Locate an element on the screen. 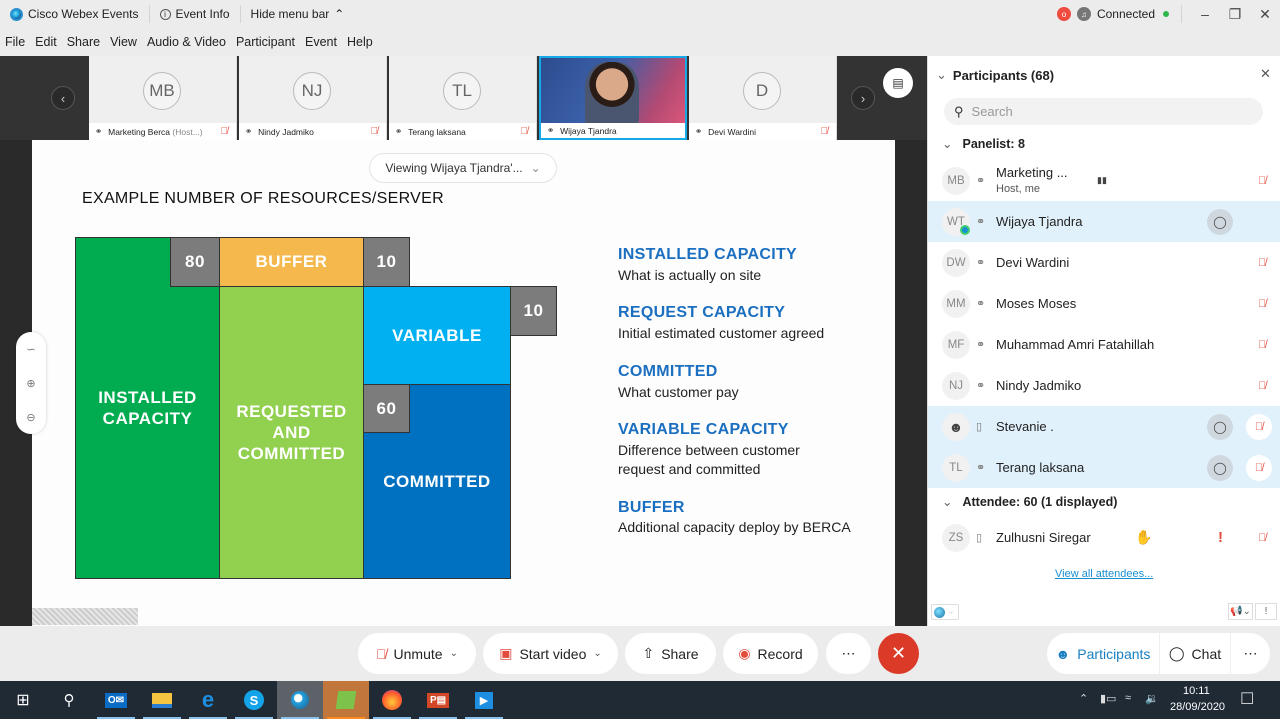 This screenshot has width=1280, height=719. video-tile-active: ⚭ Wijaya Tjandra is located at coordinates (613, 98).